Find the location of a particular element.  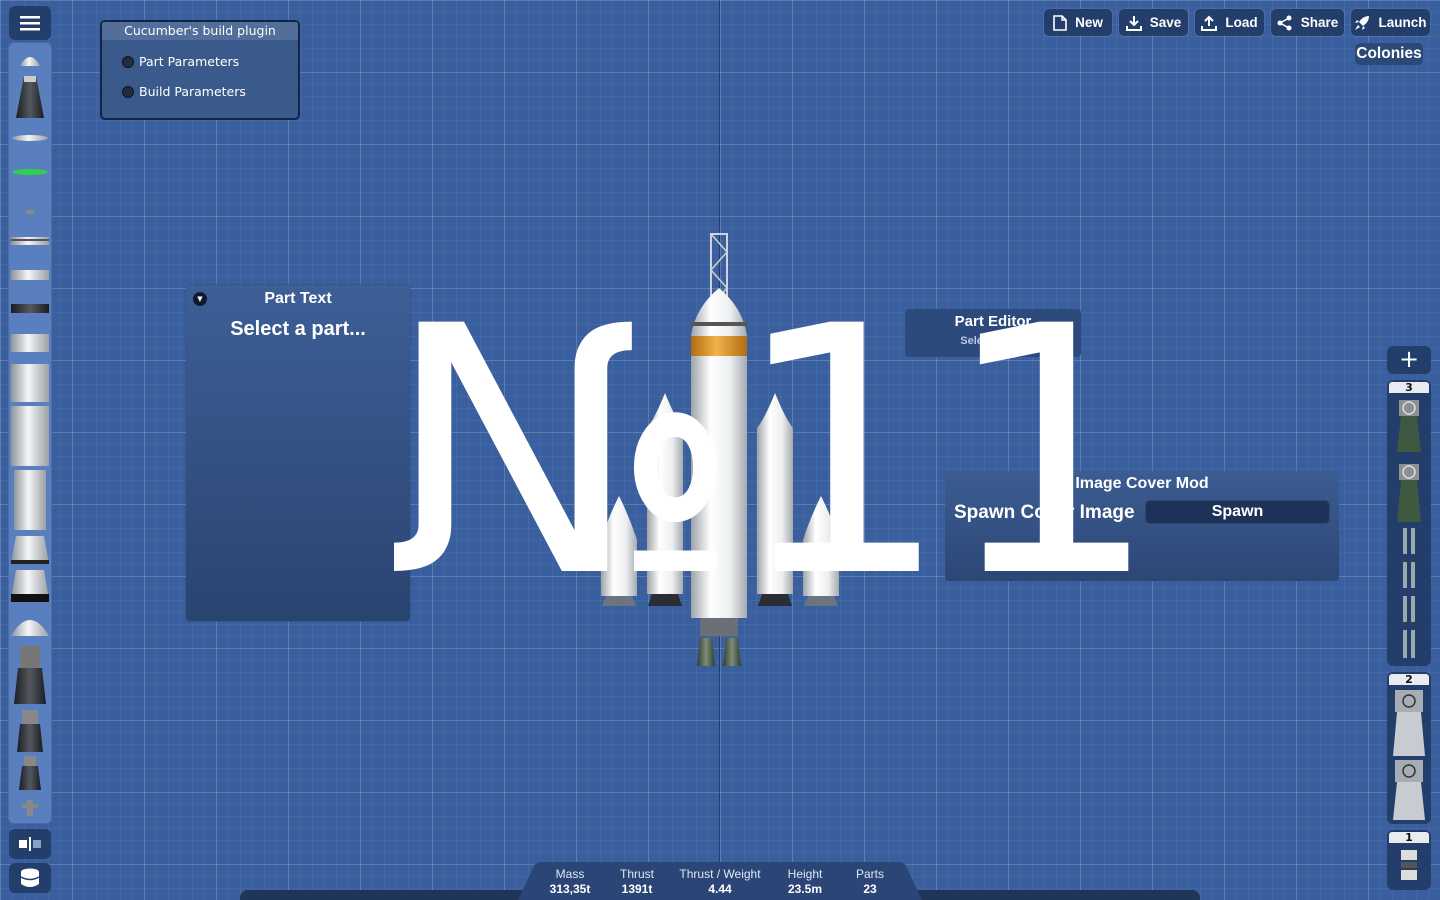

plus-icon: + is located at coordinates (1409, 359).